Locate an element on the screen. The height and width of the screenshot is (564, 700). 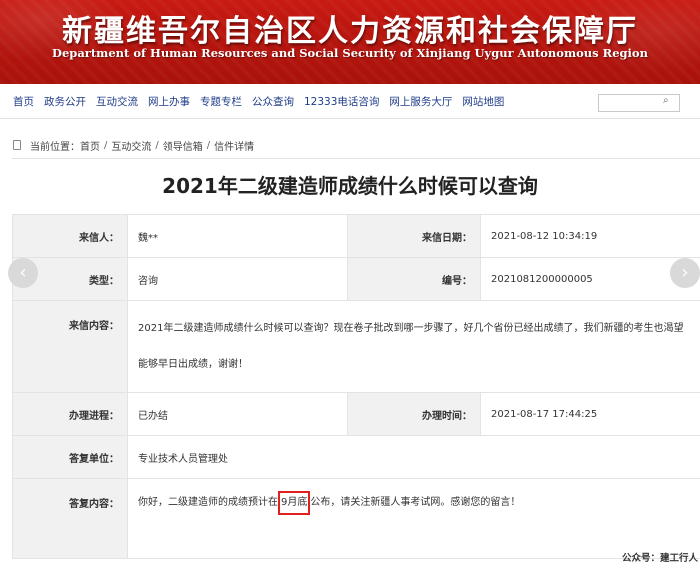
content-label-text: 来信内容： is located at coordinates (66, 316).